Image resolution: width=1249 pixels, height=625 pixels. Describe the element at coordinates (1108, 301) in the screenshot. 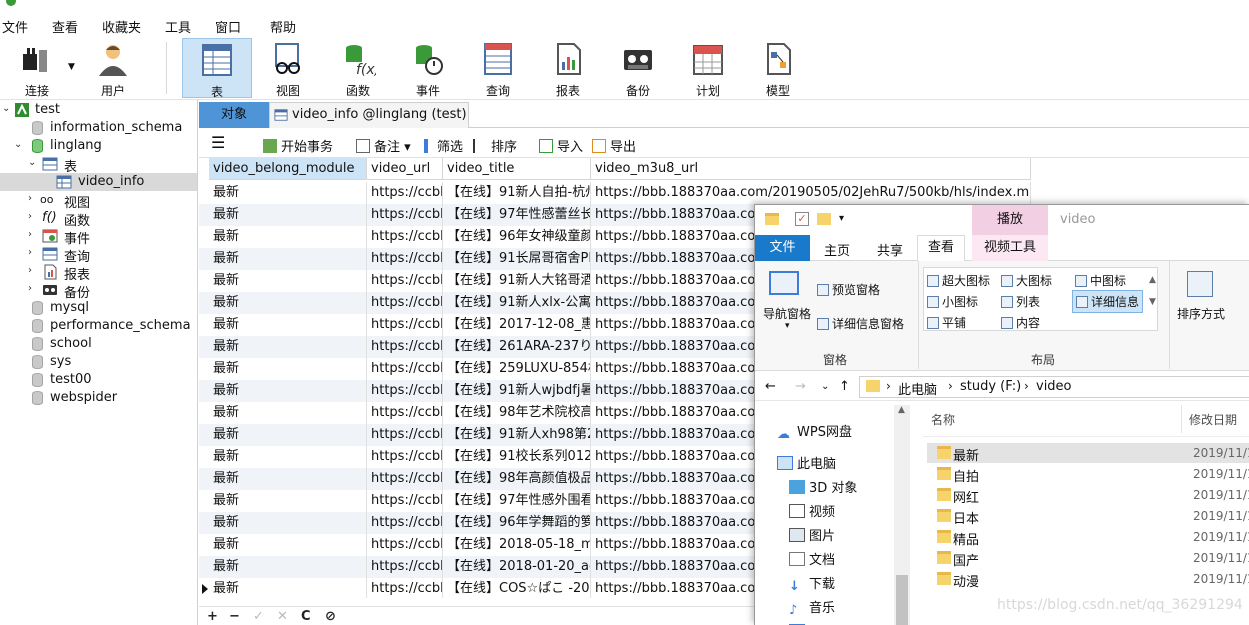

I see `details-option: 详细信息` at that location.